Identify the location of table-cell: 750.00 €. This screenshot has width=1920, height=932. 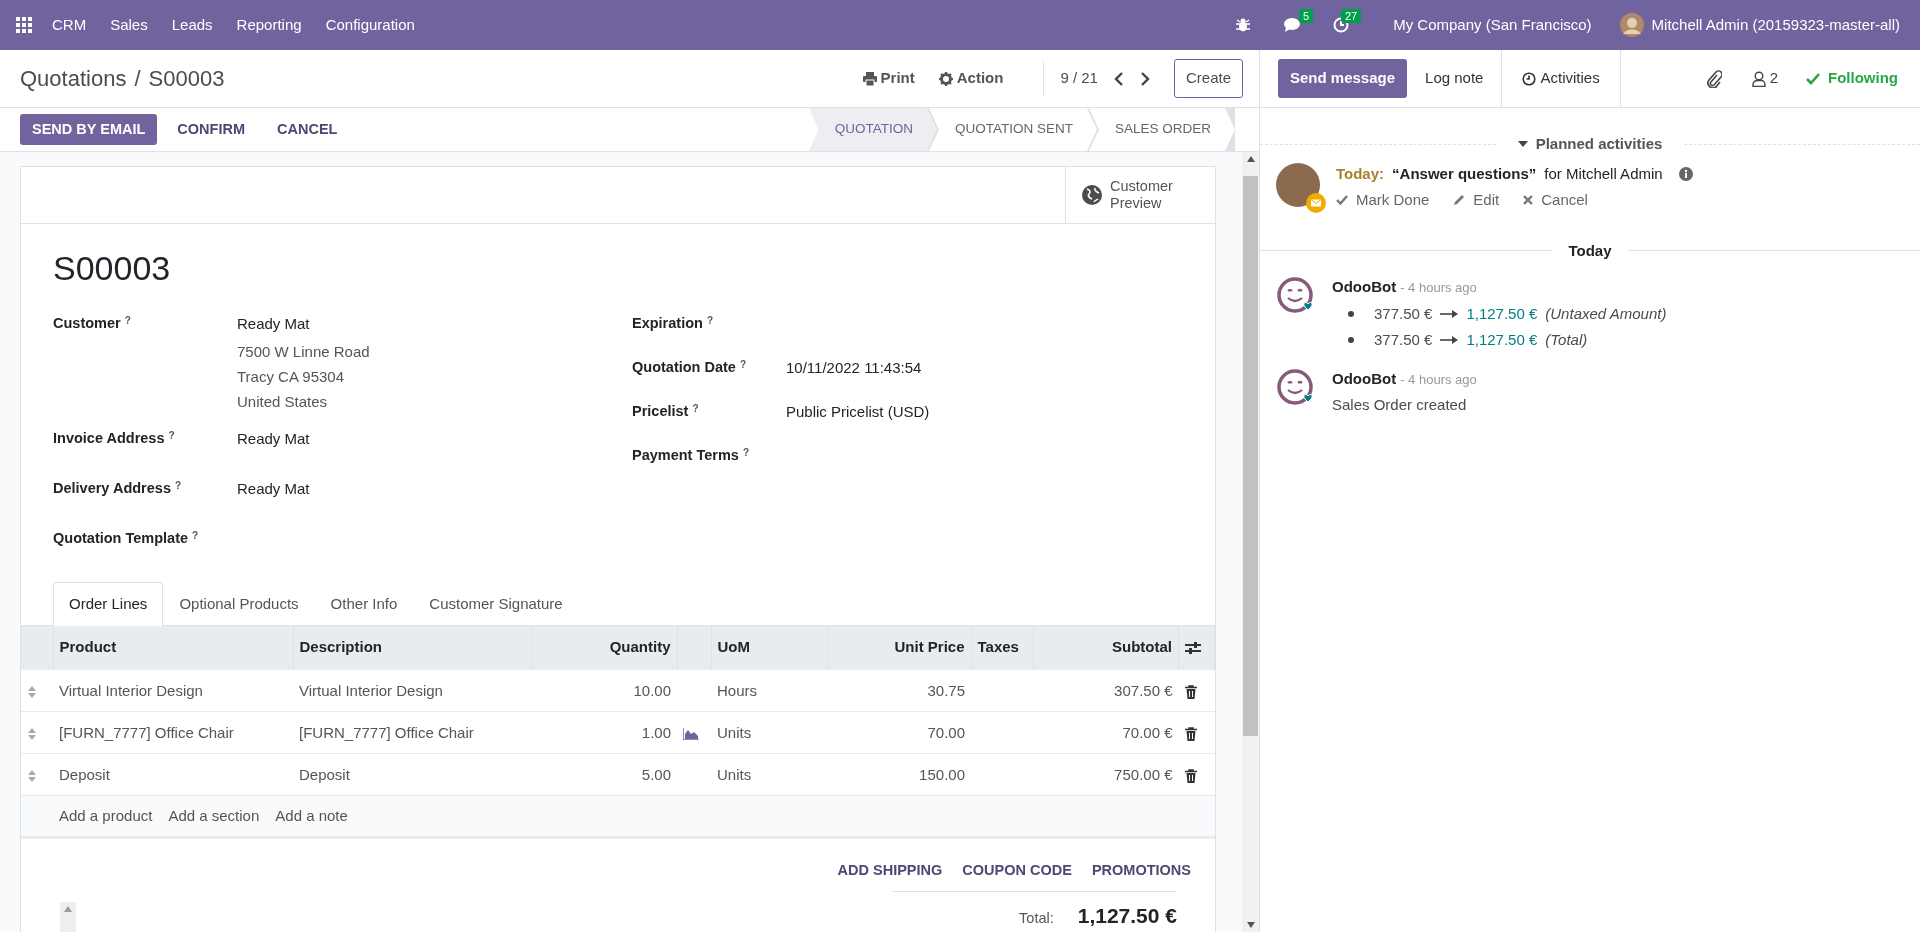
(1106, 774).